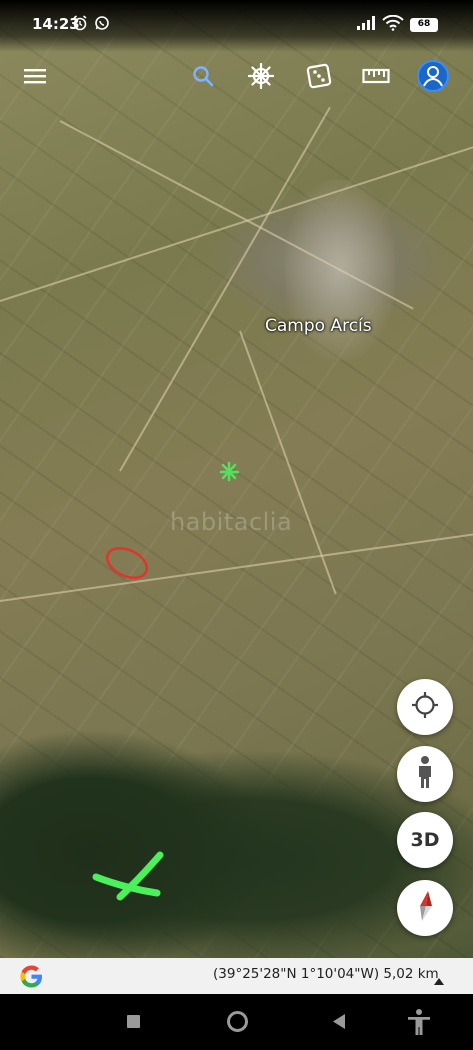 This screenshot has height=1050, width=473. Describe the element at coordinates (261, 76) in the screenshot. I see `ship-wheel-icon` at that location.